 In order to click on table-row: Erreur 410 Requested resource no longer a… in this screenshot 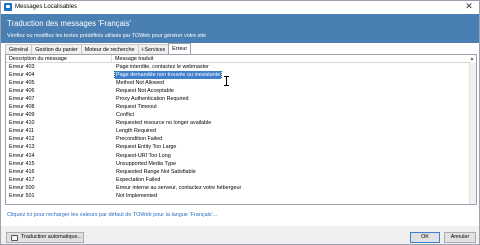, I will do `click(238, 123)`.